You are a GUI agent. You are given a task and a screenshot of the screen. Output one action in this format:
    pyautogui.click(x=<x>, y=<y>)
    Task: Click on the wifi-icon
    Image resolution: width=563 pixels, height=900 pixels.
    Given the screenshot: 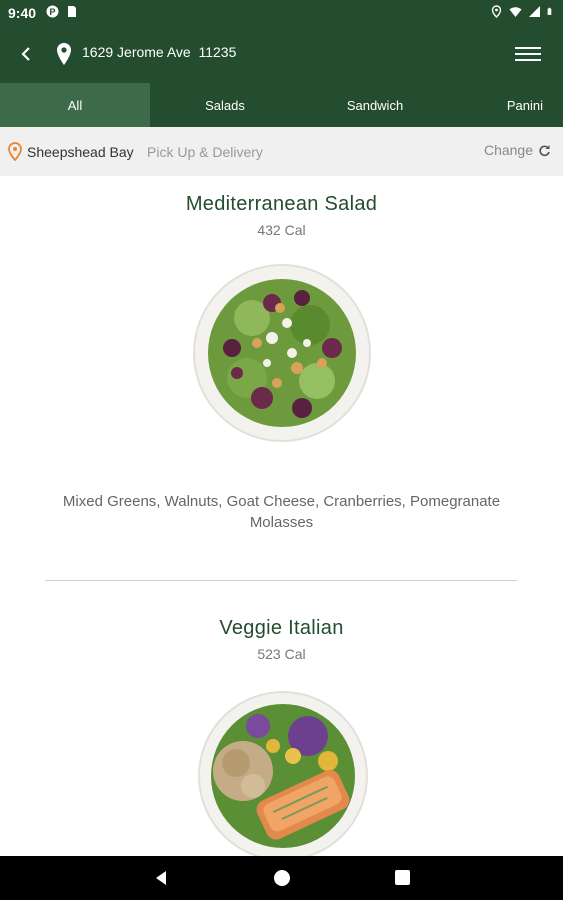 What is the action you would take?
    pyautogui.click(x=515, y=12)
    